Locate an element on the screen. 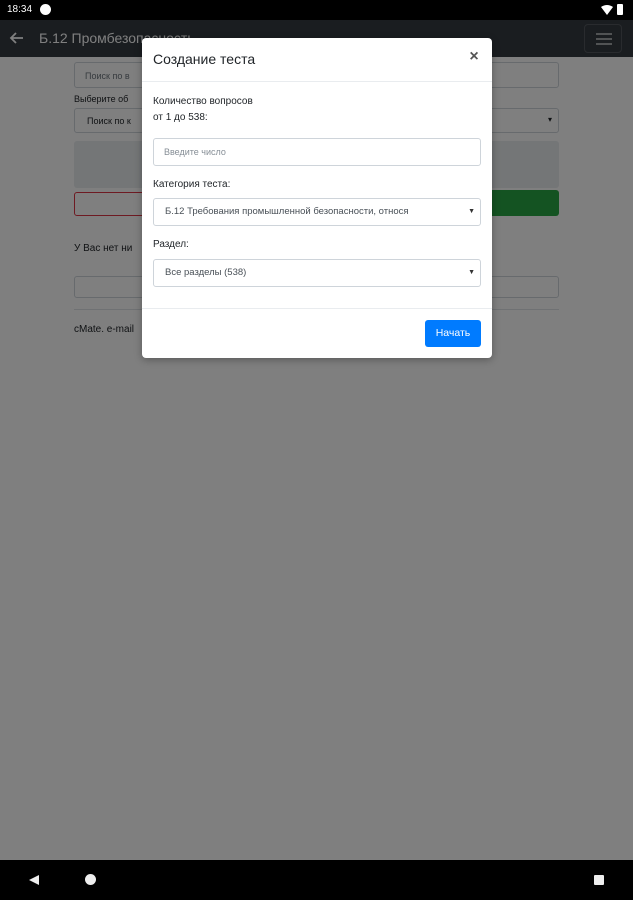 This screenshot has height=900, width=633. notification-app-icon is located at coordinates (45, 9).